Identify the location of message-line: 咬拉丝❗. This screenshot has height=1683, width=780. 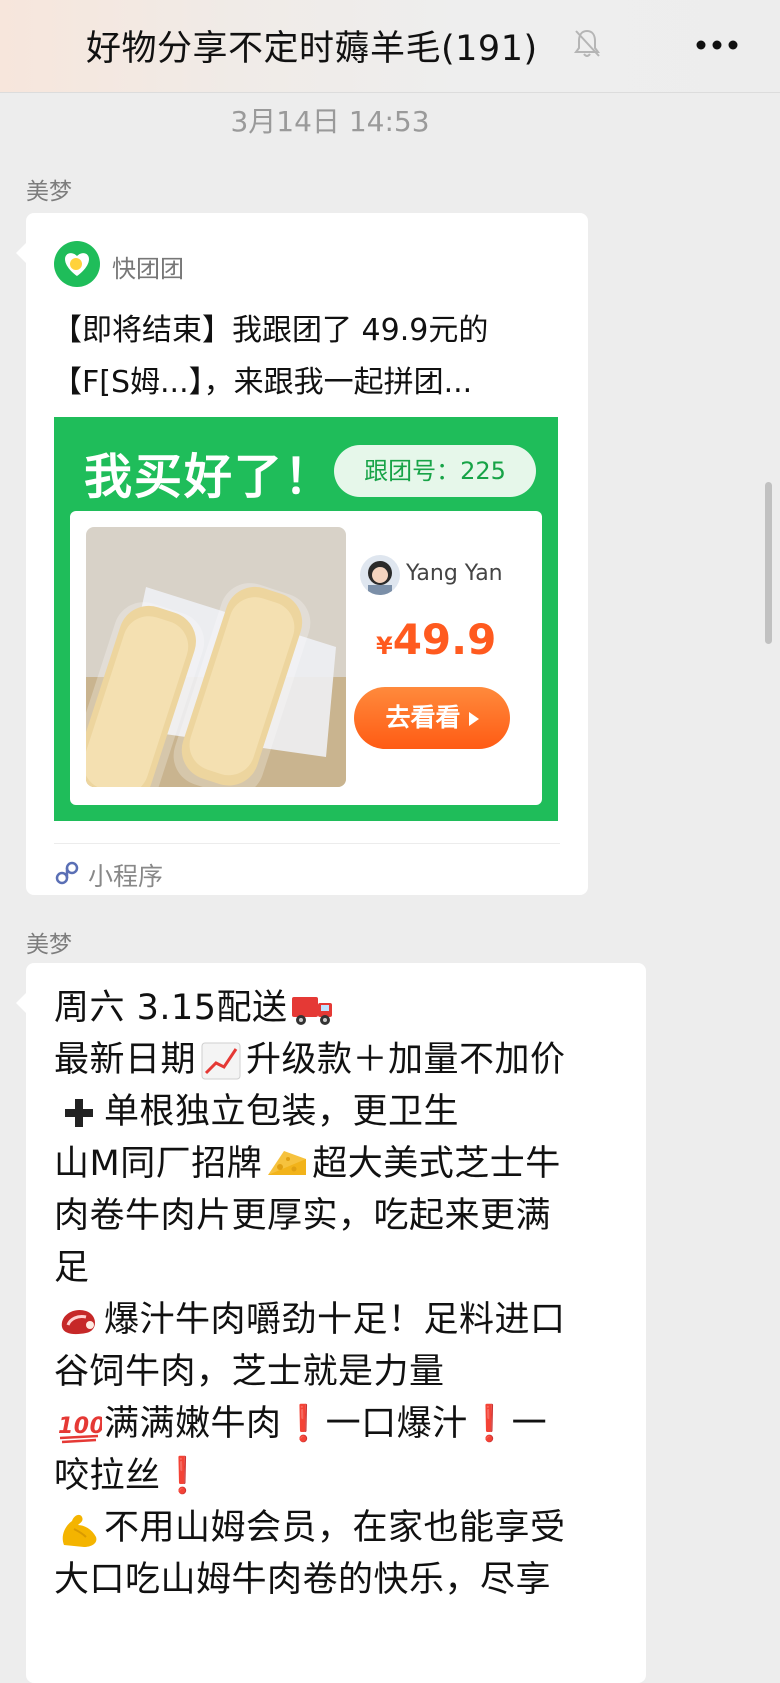
(129, 1472).